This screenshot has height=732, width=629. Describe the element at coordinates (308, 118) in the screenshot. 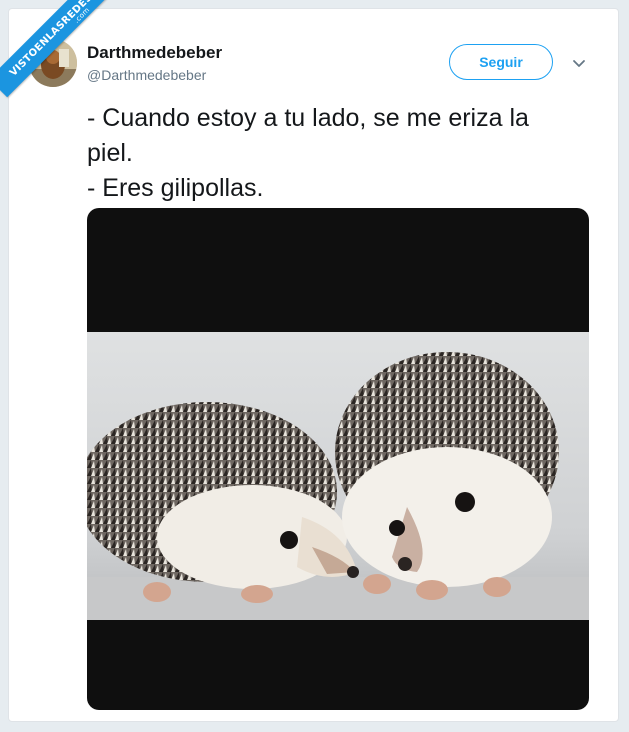

I see `tweet-text-line: - Cuando estoy a tu lado, se me eriza la` at that location.